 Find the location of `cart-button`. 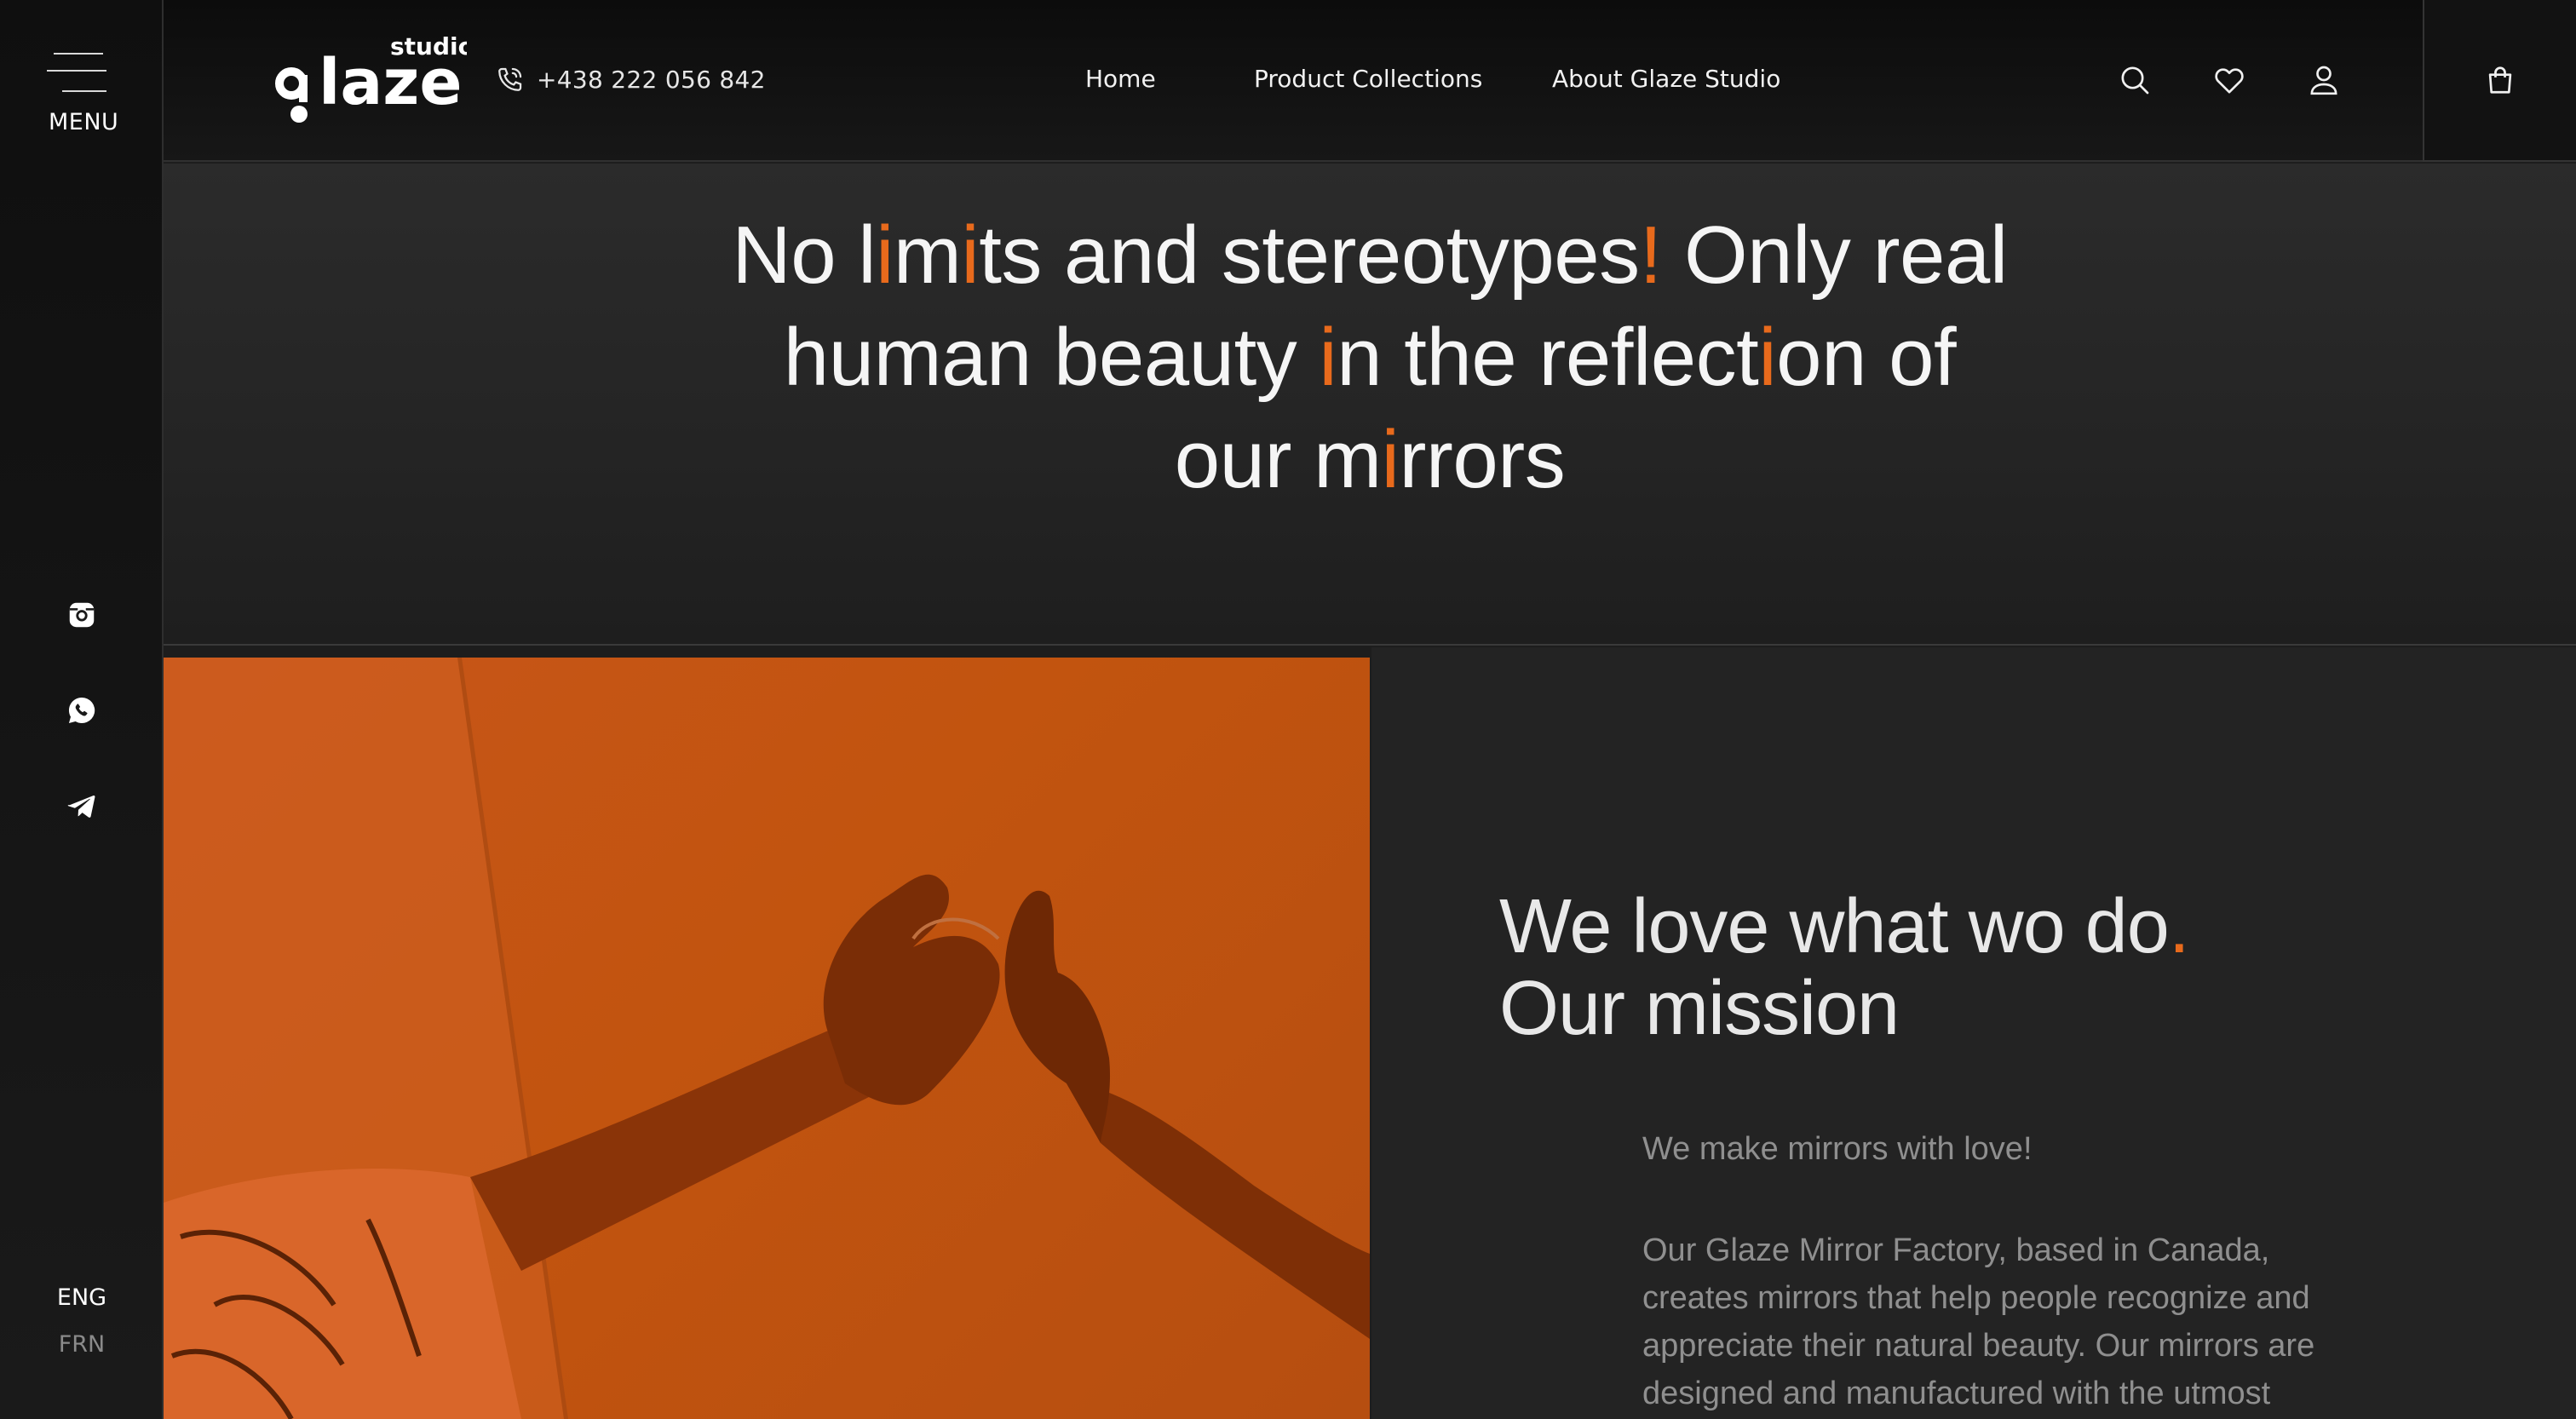

cart-button is located at coordinates (2500, 81).